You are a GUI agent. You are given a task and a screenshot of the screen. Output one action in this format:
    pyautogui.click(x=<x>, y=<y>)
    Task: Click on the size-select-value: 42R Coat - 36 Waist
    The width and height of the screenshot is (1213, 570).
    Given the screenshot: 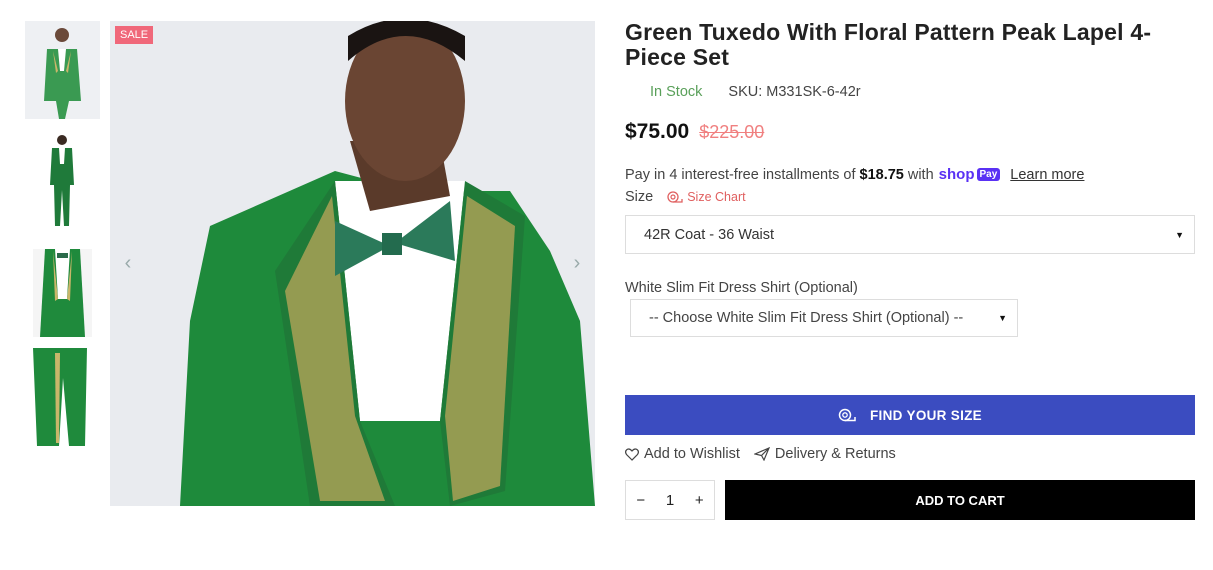 What is the action you would take?
    pyautogui.click(x=709, y=234)
    